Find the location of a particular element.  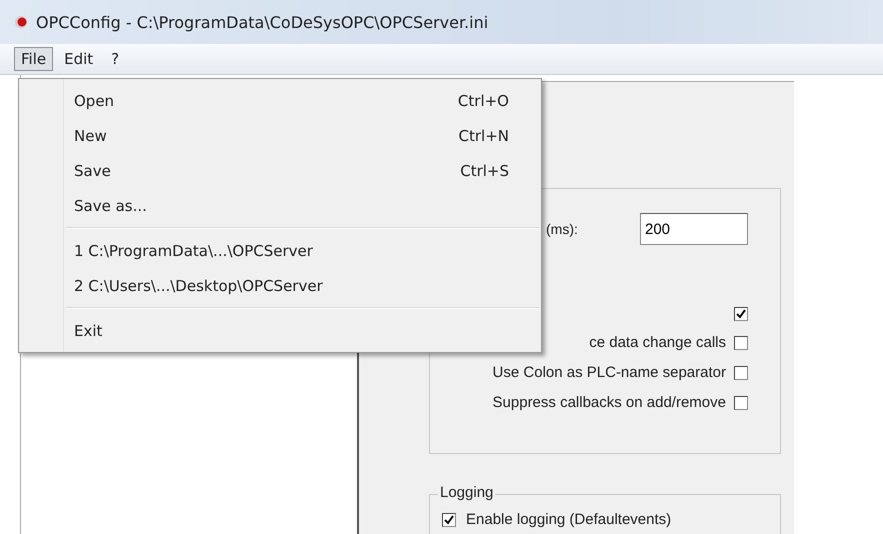

window-title: OPCConfig - C:\ProgramData\CoDeSysOPC\OPCServer.ini is located at coordinates (262, 22).